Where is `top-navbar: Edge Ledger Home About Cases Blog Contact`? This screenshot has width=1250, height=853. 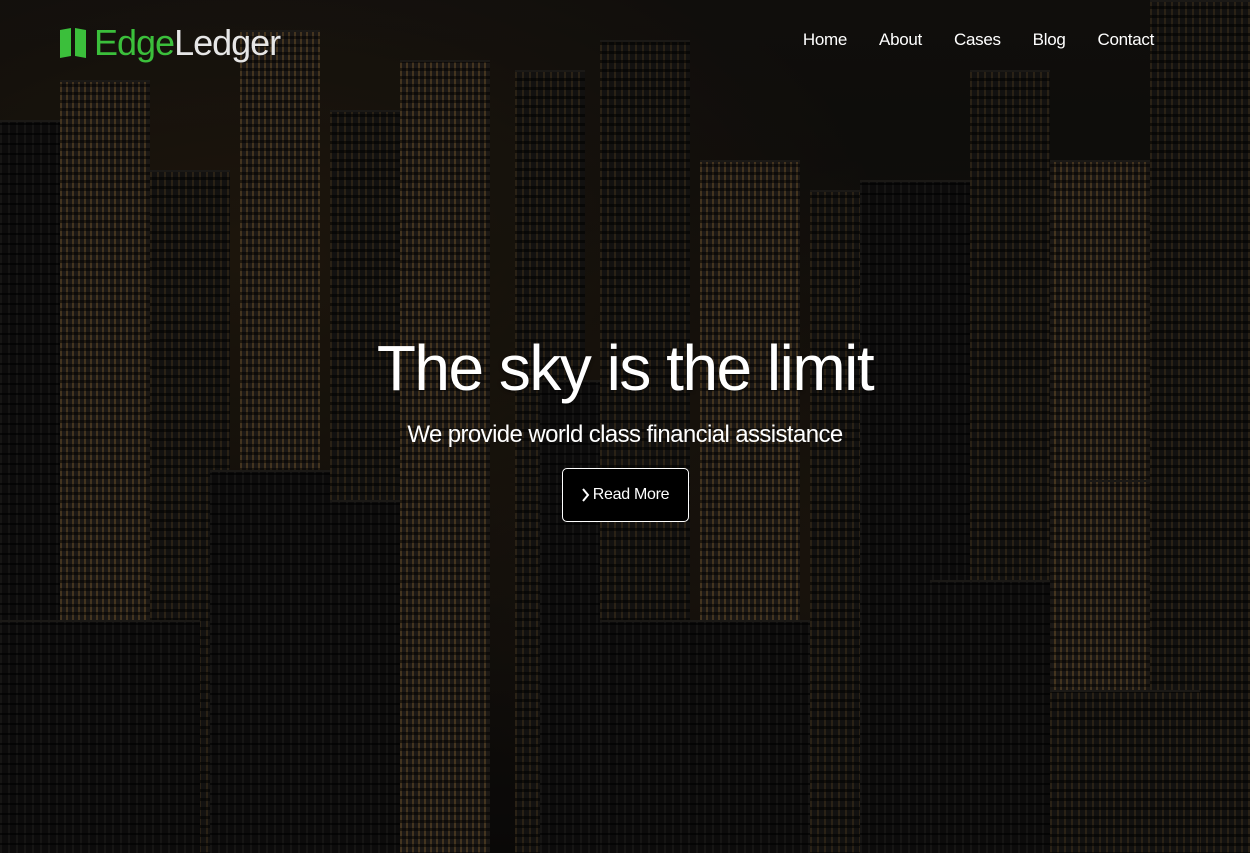 top-navbar: Edge Ledger Home About Cases Blog Contact is located at coordinates (625, 43).